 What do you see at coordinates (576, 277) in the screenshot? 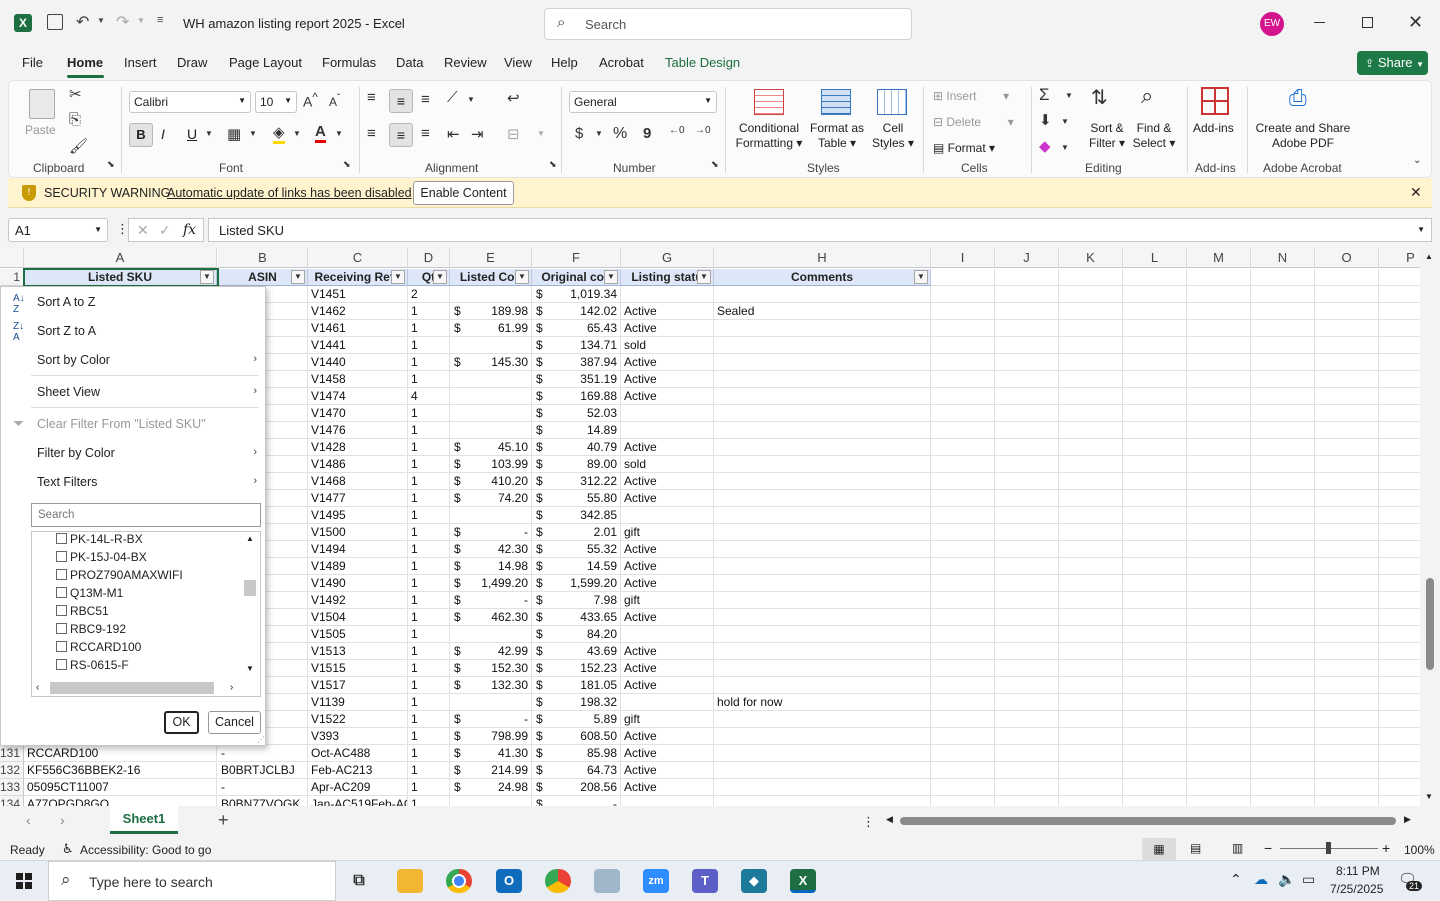
I see `table-header-cell: Original cos ▼` at bounding box center [576, 277].